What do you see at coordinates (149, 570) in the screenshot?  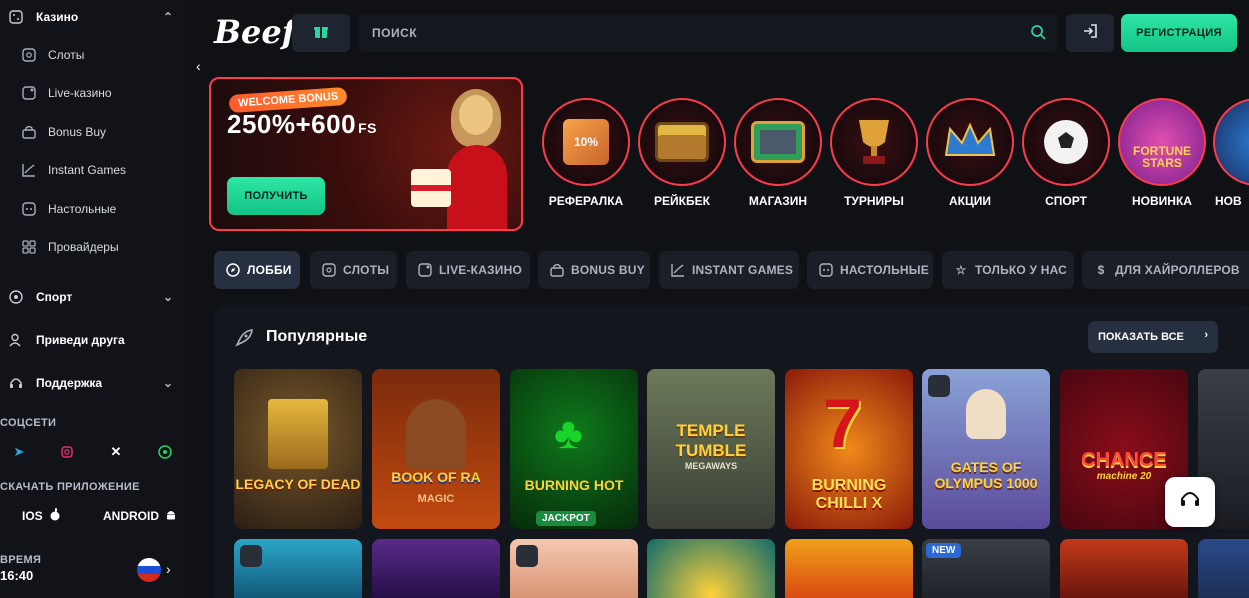 I see `russia-flag-icon` at bounding box center [149, 570].